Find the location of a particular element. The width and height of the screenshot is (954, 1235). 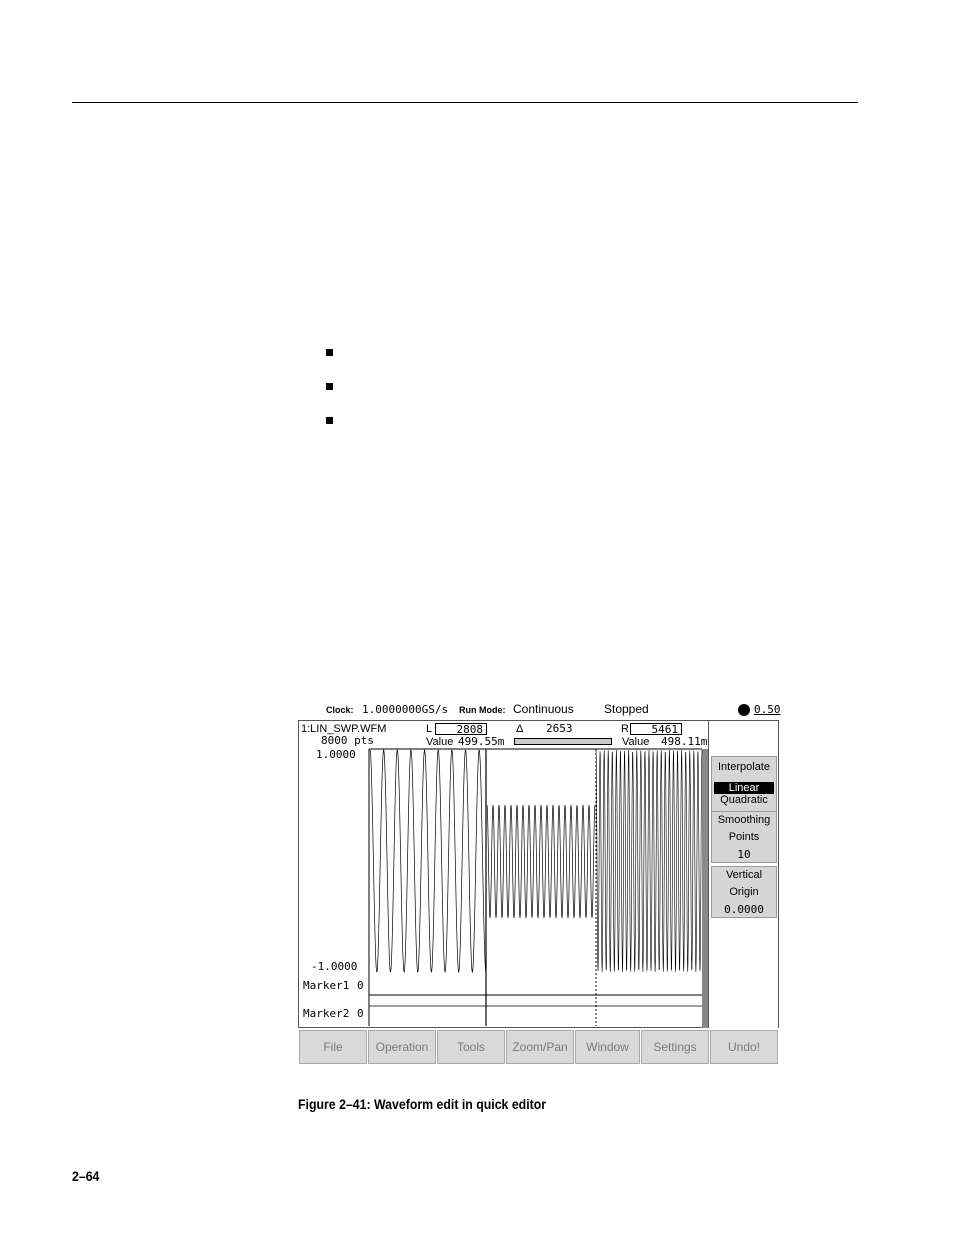

scrollbar is located at coordinates (705, 888).